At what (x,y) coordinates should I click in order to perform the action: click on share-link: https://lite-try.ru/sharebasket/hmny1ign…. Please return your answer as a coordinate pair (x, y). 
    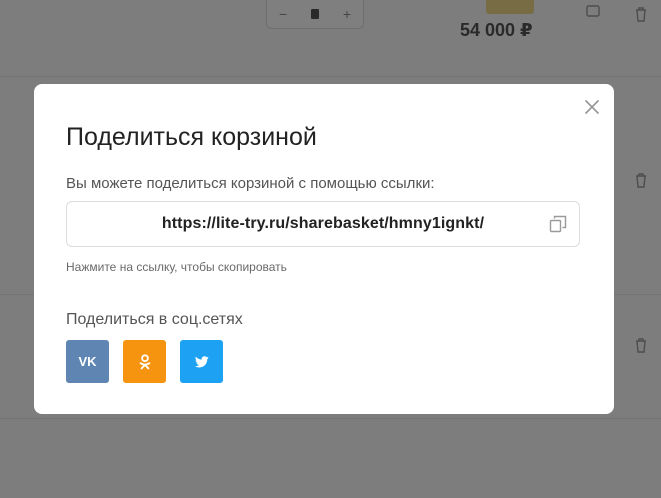
    Looking at the image, I should click on (323, 224).